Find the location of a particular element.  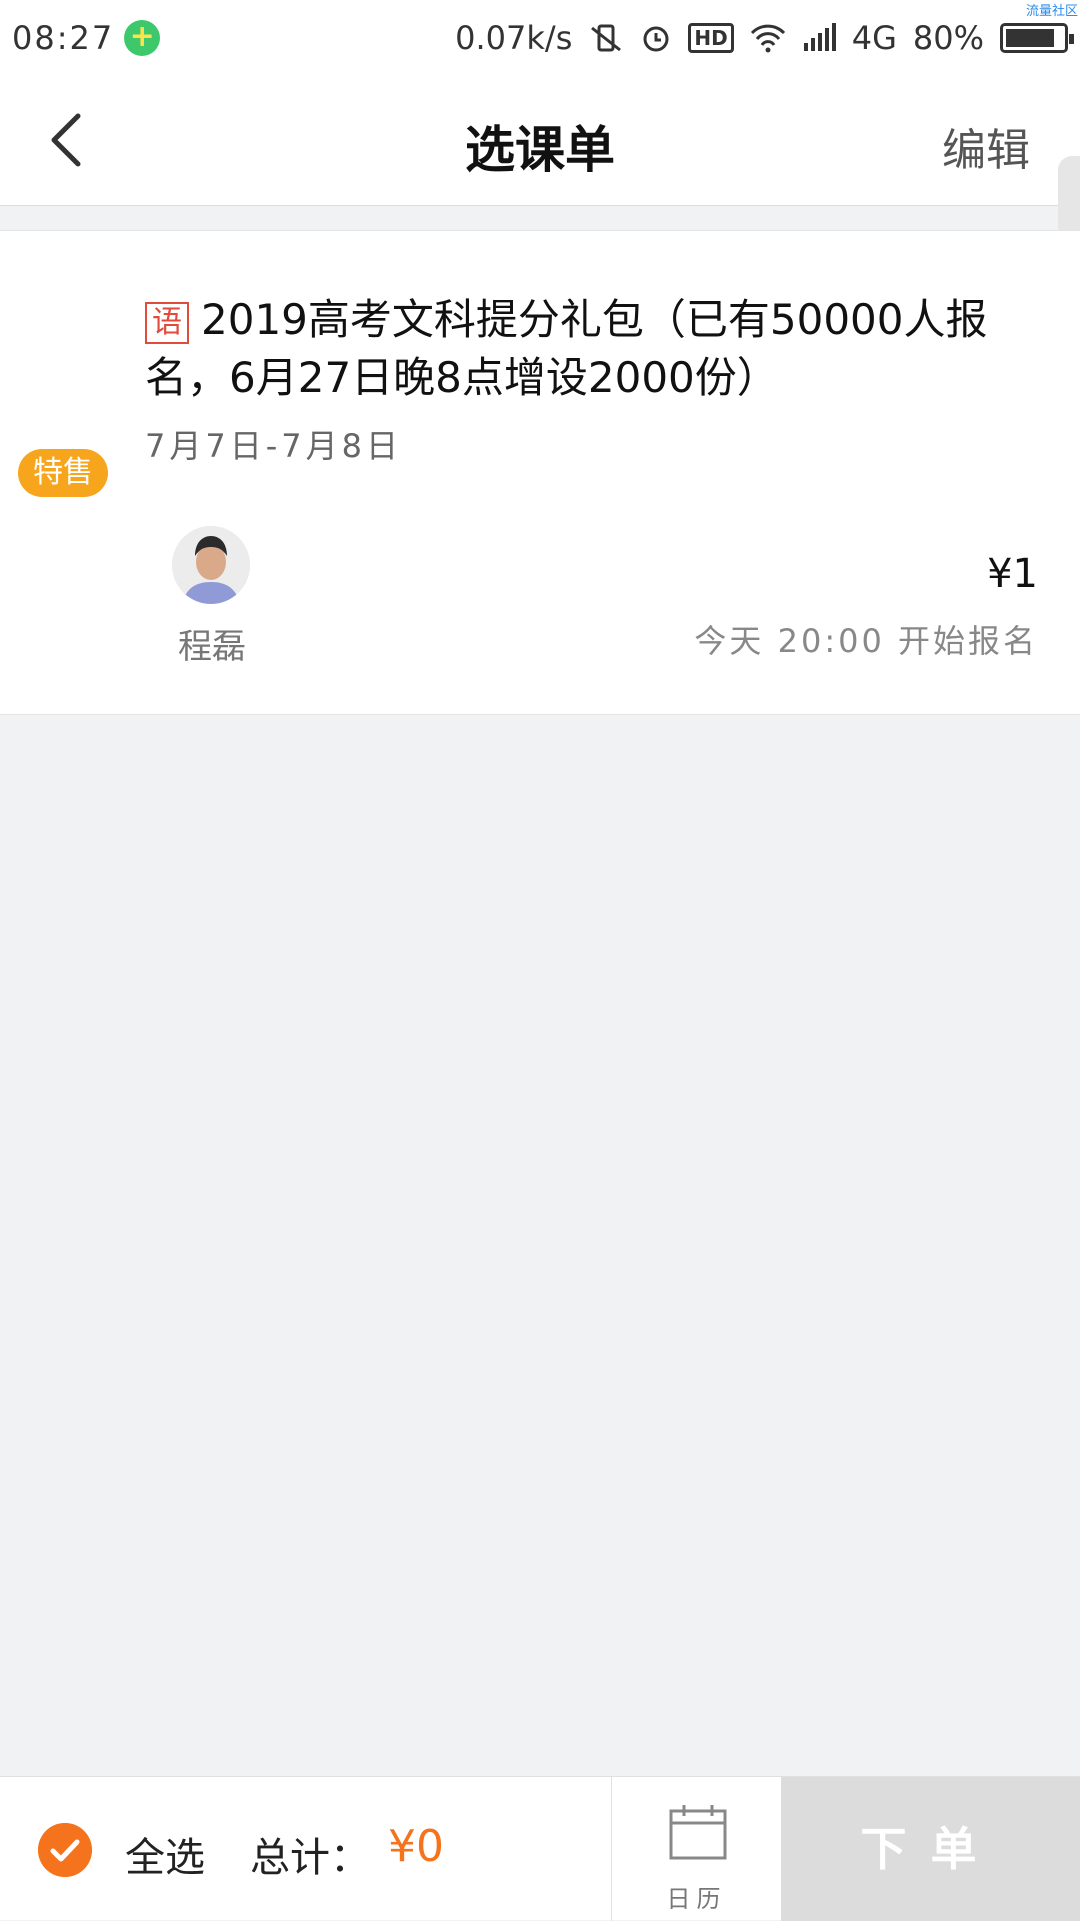

teacher-avatar-image is located at coordinates (211, 565).